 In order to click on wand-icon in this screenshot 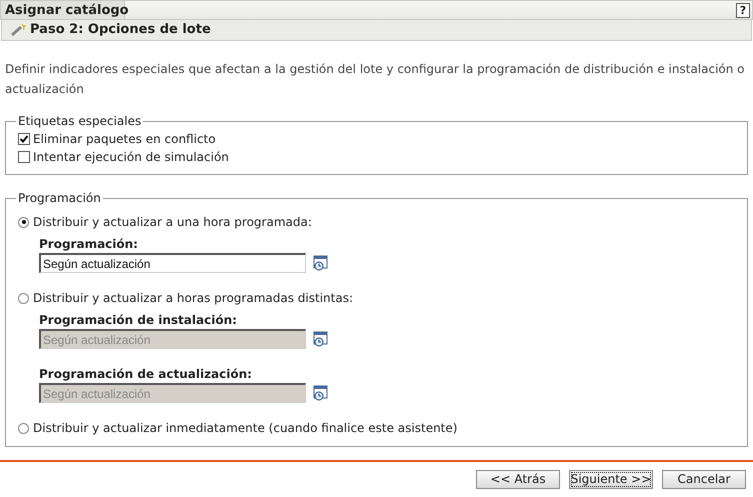, I will do `click(18, 30)`.